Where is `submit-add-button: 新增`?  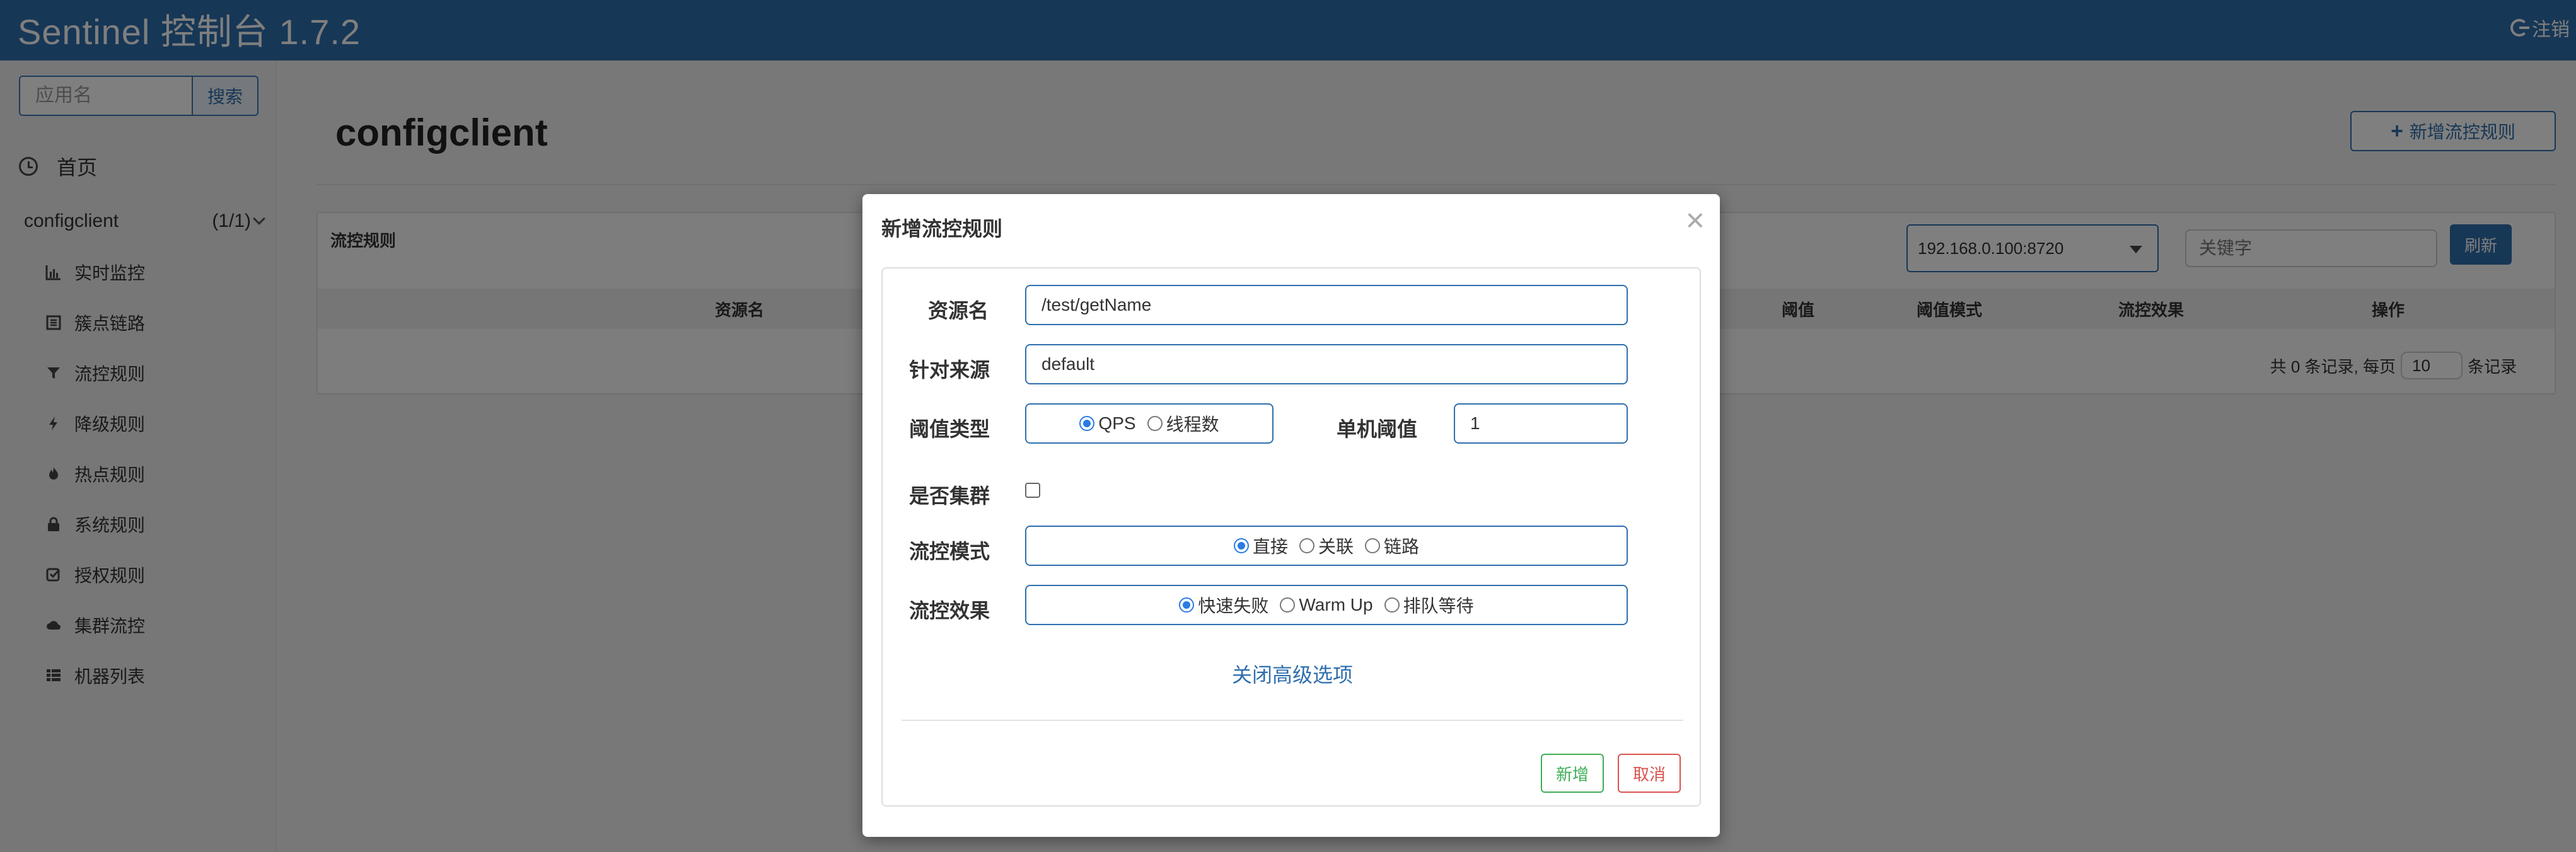
submit-add-button: 新增 is located at coordinates (1573, 773).